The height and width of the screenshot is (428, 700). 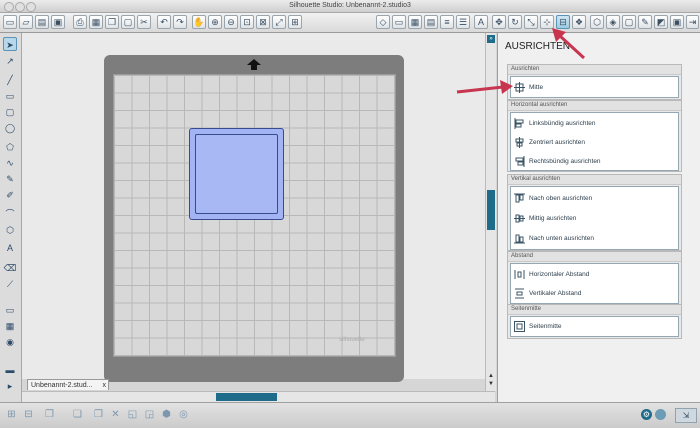 What do you see at coordinates (646, 414) in the screenshot?
I see `settings-gear-icon: ⚙` at bounding box center [646, 414].